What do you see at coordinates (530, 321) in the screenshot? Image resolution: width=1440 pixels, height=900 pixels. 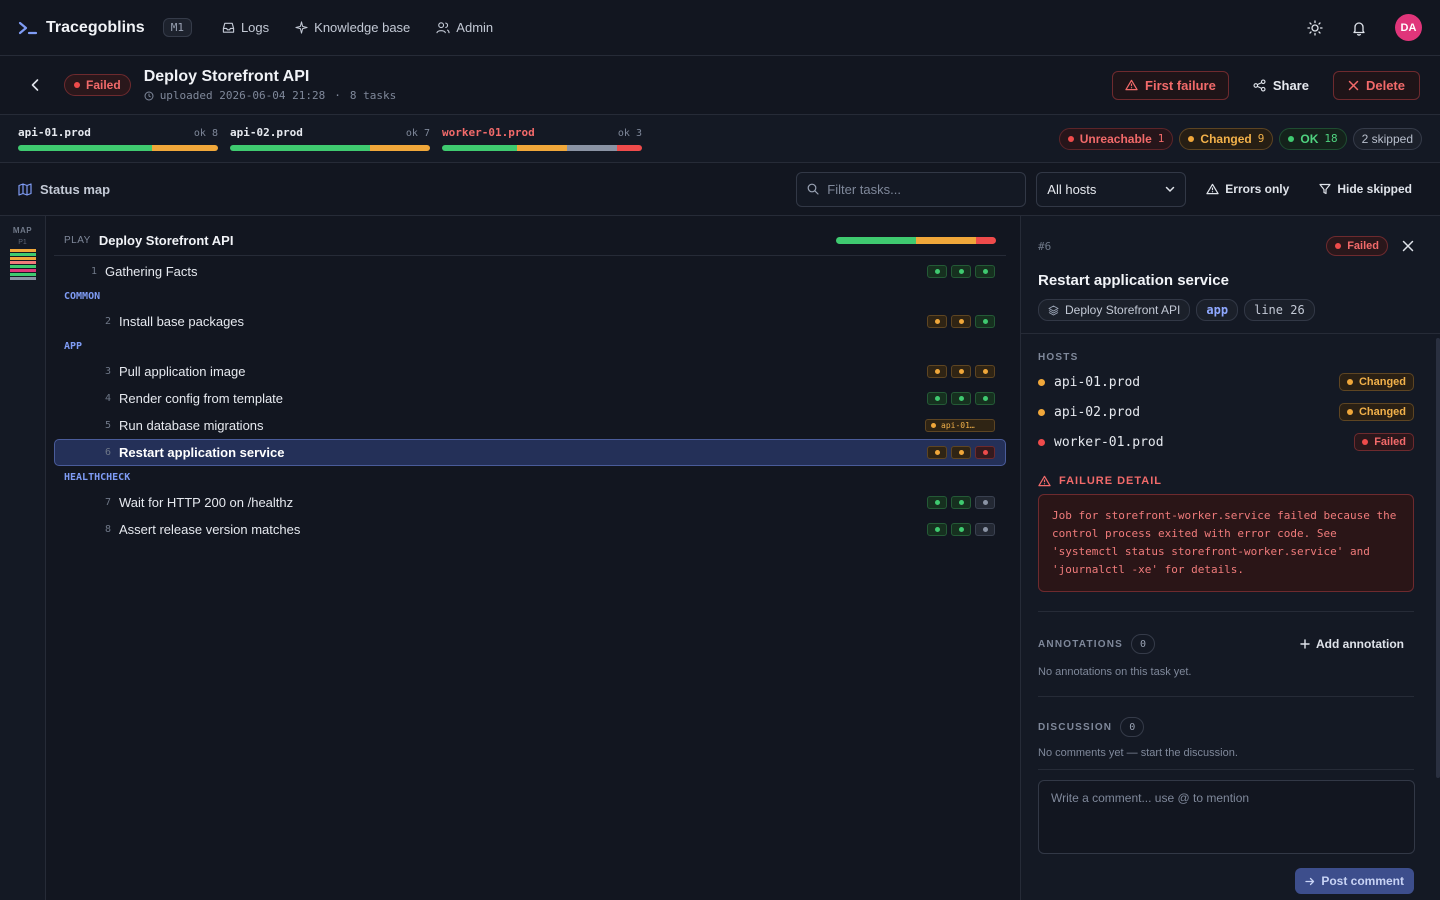 I see `task-row: 2 Install base packages` at bounding box center [530, 321].